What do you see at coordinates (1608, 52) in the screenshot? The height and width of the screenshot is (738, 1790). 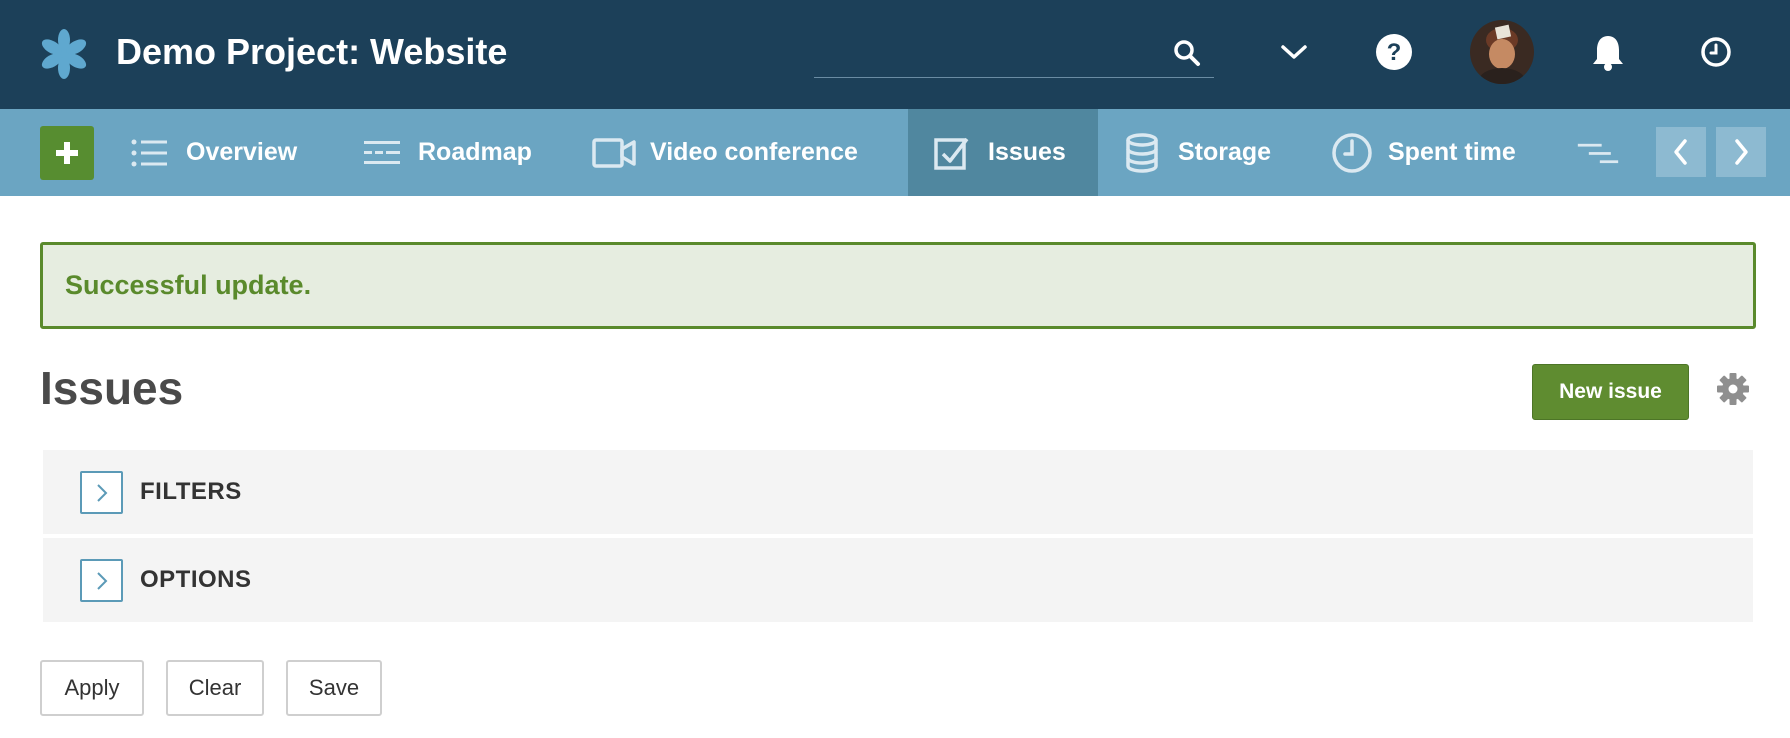 I see `bell-icon` at bounding box center [1608, 52].